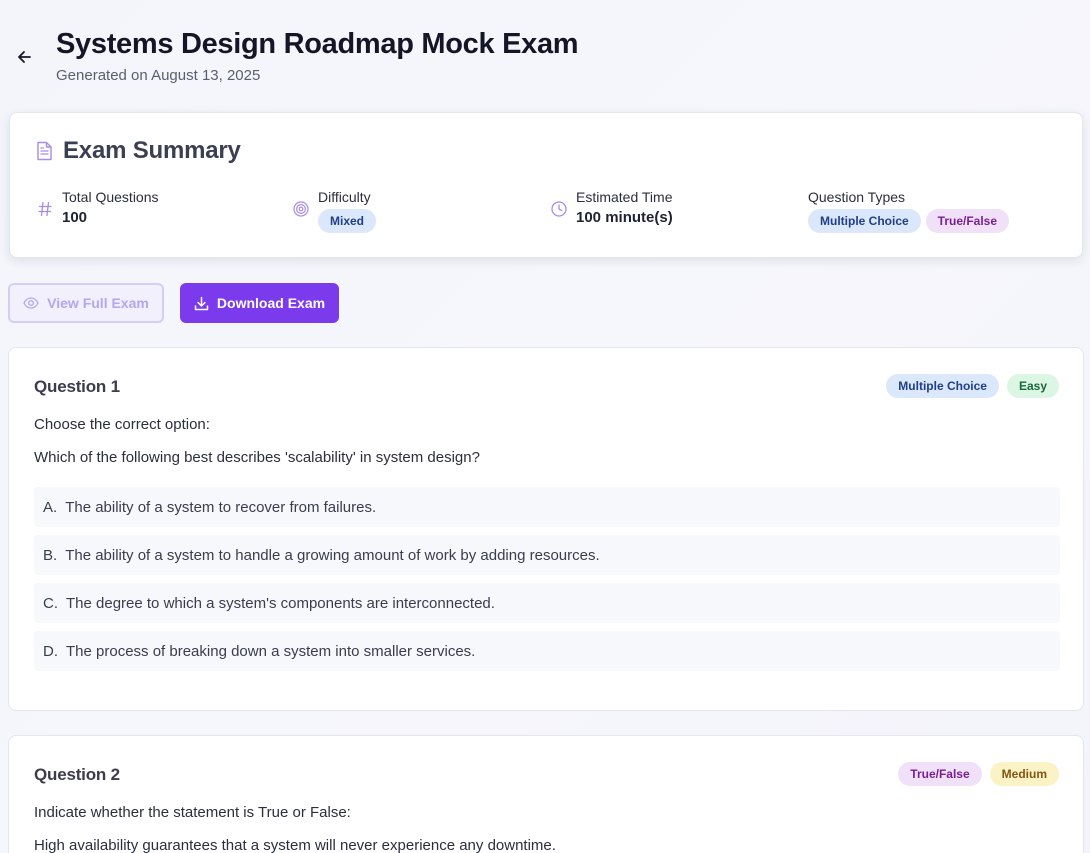 The width and height of the screenshot is (1090, 853). What do you see at coordinates (942, 386) in the screenshot?
I see `question-type-badge: Multiple Choice` at bounding box center [942, 386].